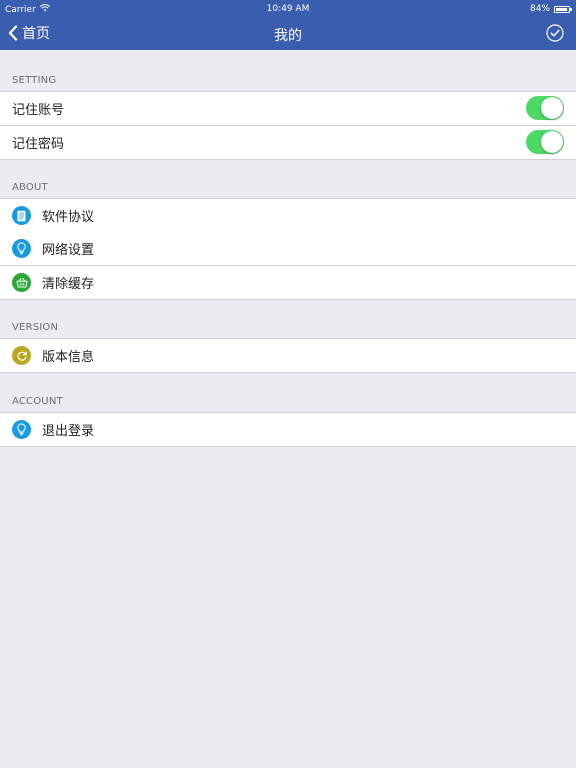 This screenshot has width=576, height=768. I want to click on remember-account-toggle, so click(545, 108).